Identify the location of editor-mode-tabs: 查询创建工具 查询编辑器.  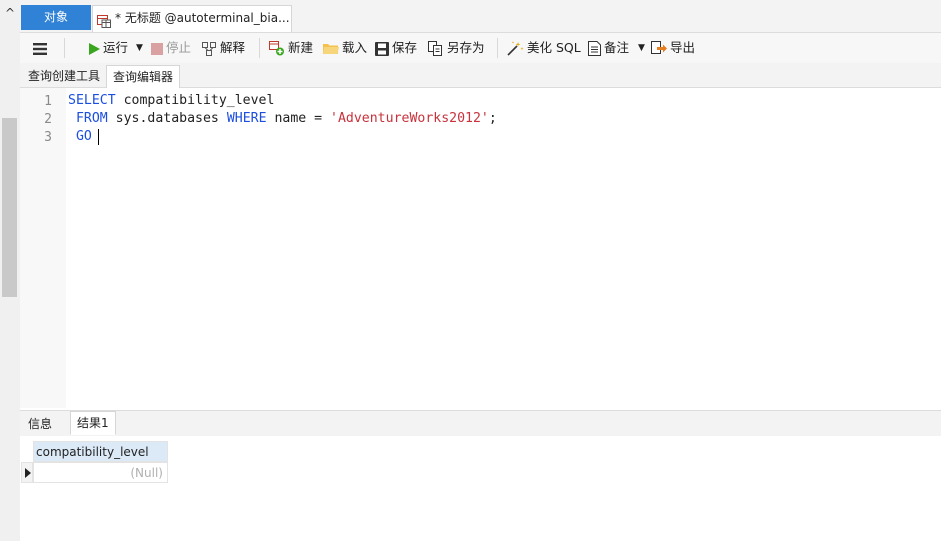
(480, 76).